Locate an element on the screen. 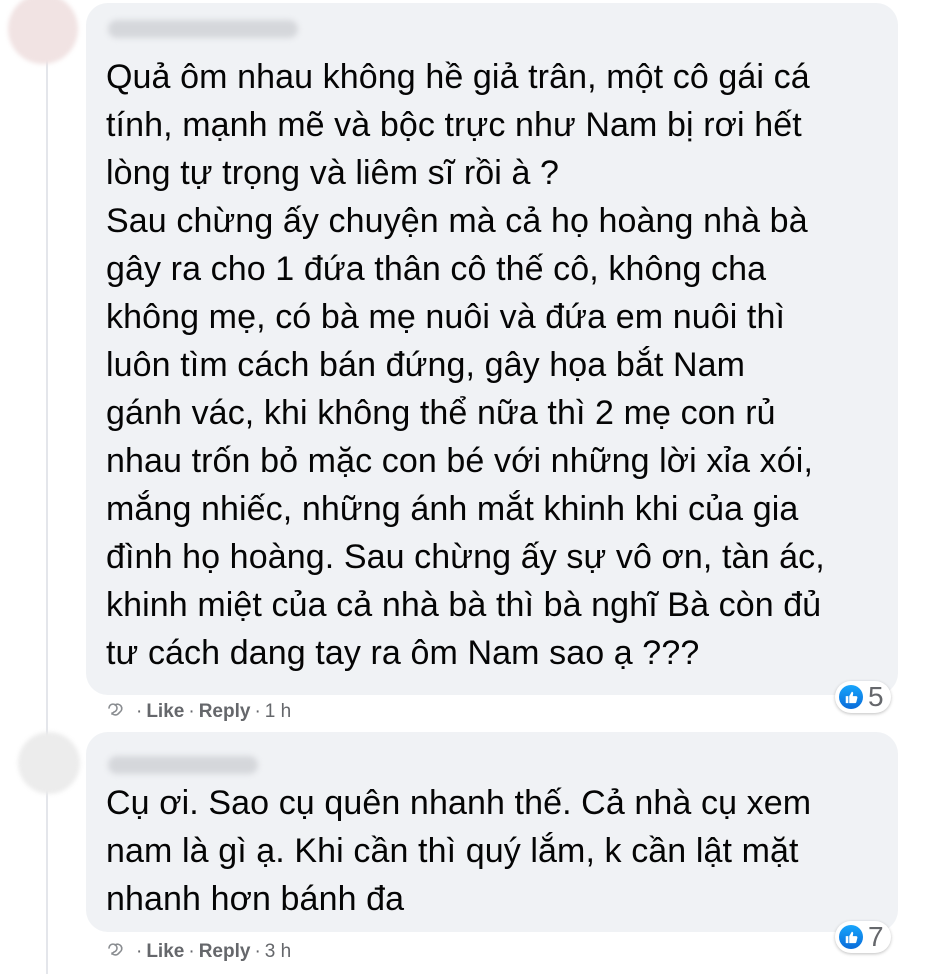  comment-timestamp: 3 h is located at coordinates (278, 952).